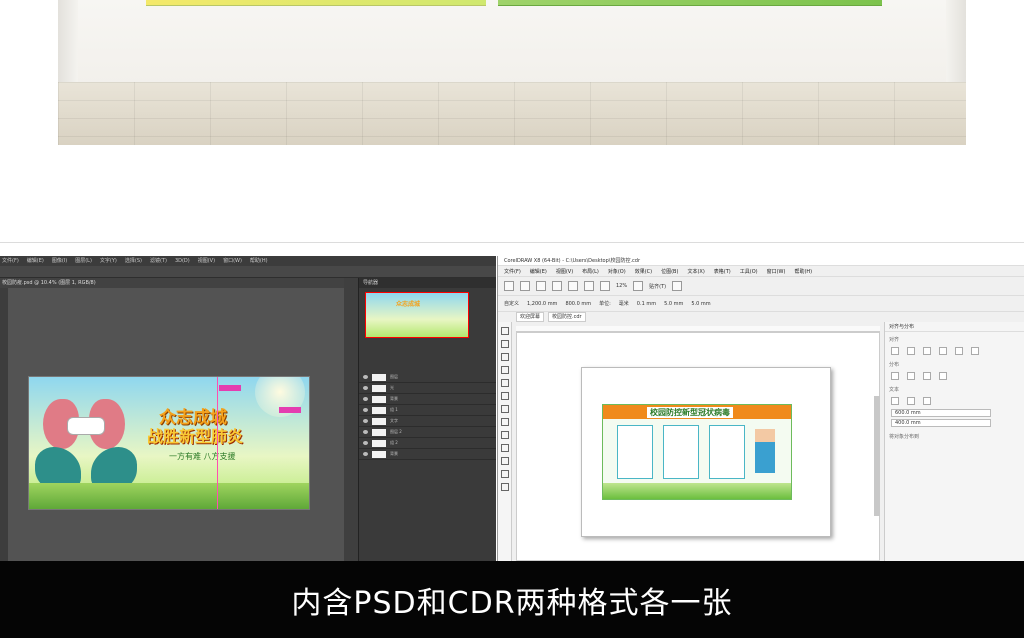 Image resolution: width=1024 pixels, height=638 pixels. I want to click on cd-menu-table: 表格(T), so click(722, 271).